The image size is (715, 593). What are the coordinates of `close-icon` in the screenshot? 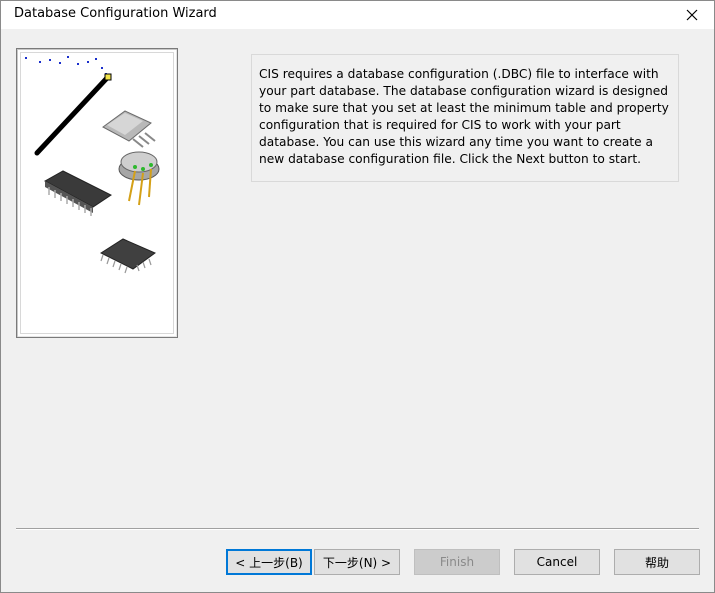 It's located at (692, 15).